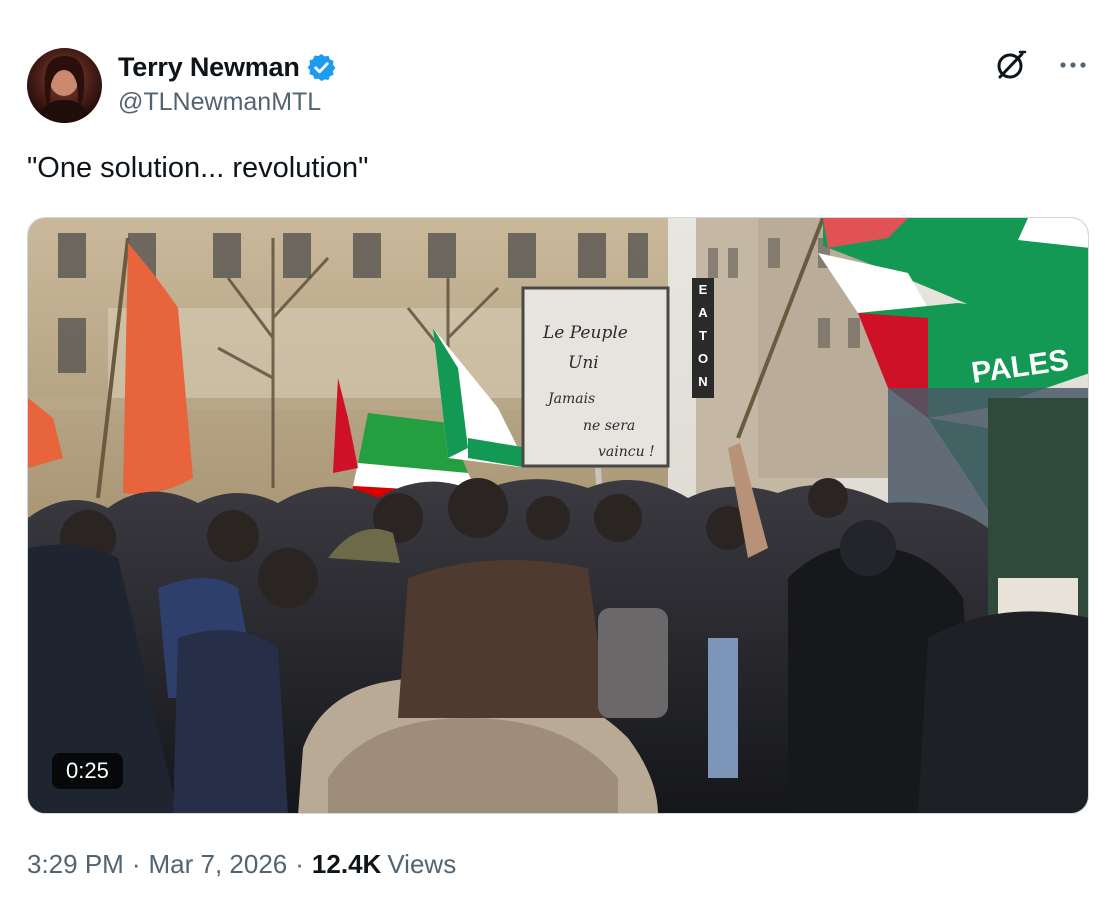  What do you see at coordinates (321, 67) in the screenshot?
I see `verified-badge-icon` at bounding box center [321, 67].